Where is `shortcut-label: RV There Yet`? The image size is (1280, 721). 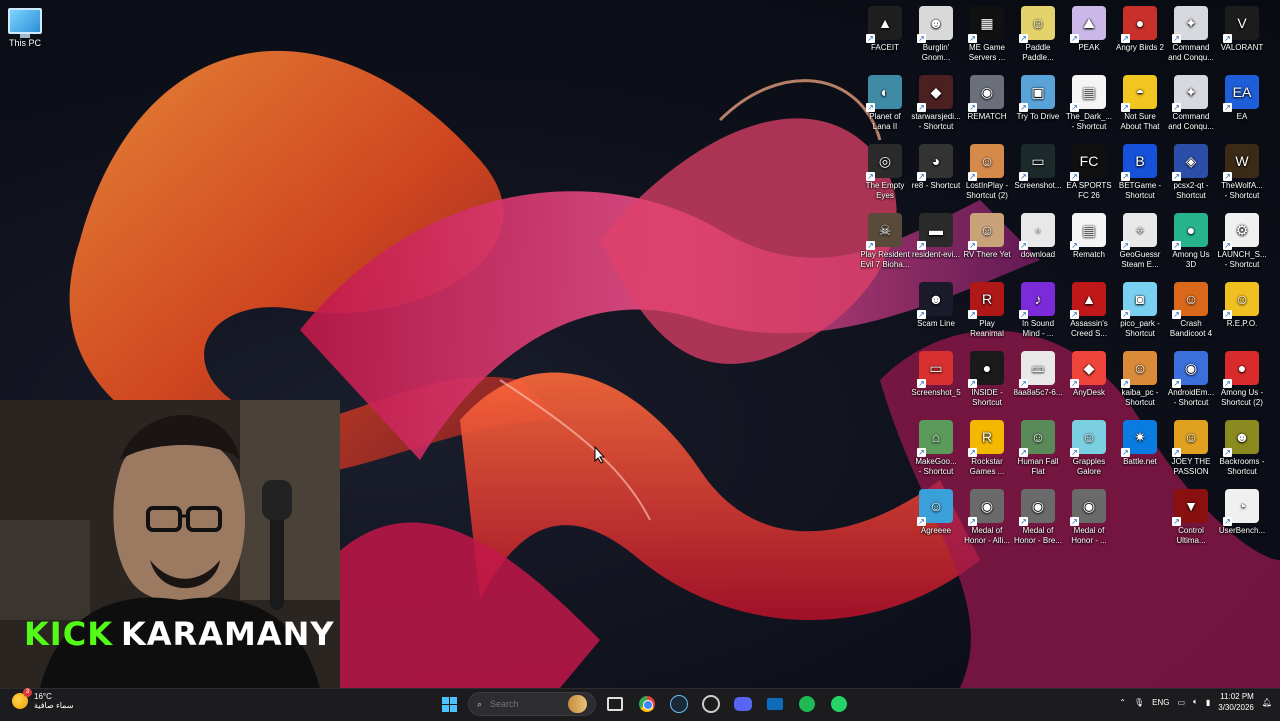
shortcut-label: RV There Yet is located at coordinates (987, 254).